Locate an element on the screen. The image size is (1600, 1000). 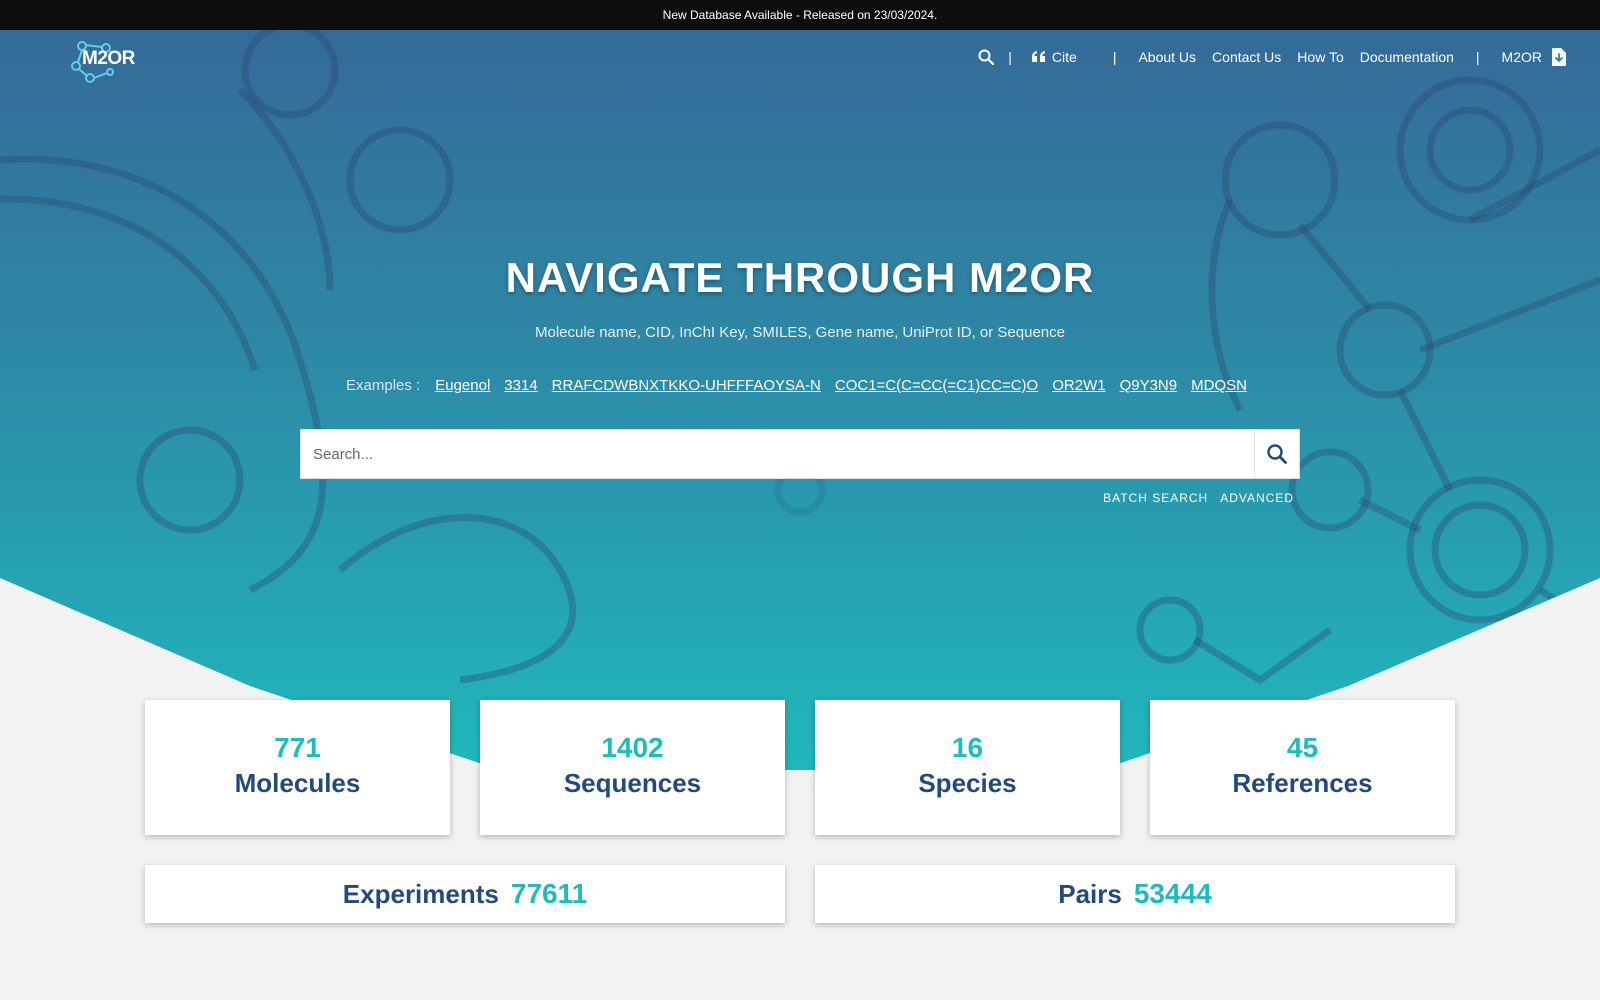
total-label: Experiments is located at coordinates (420, 893).